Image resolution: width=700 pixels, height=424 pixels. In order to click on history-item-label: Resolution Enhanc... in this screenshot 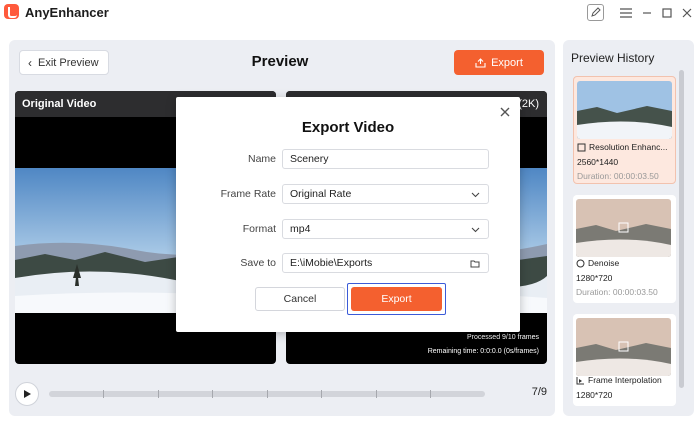, I will do `click(622, 147)`.